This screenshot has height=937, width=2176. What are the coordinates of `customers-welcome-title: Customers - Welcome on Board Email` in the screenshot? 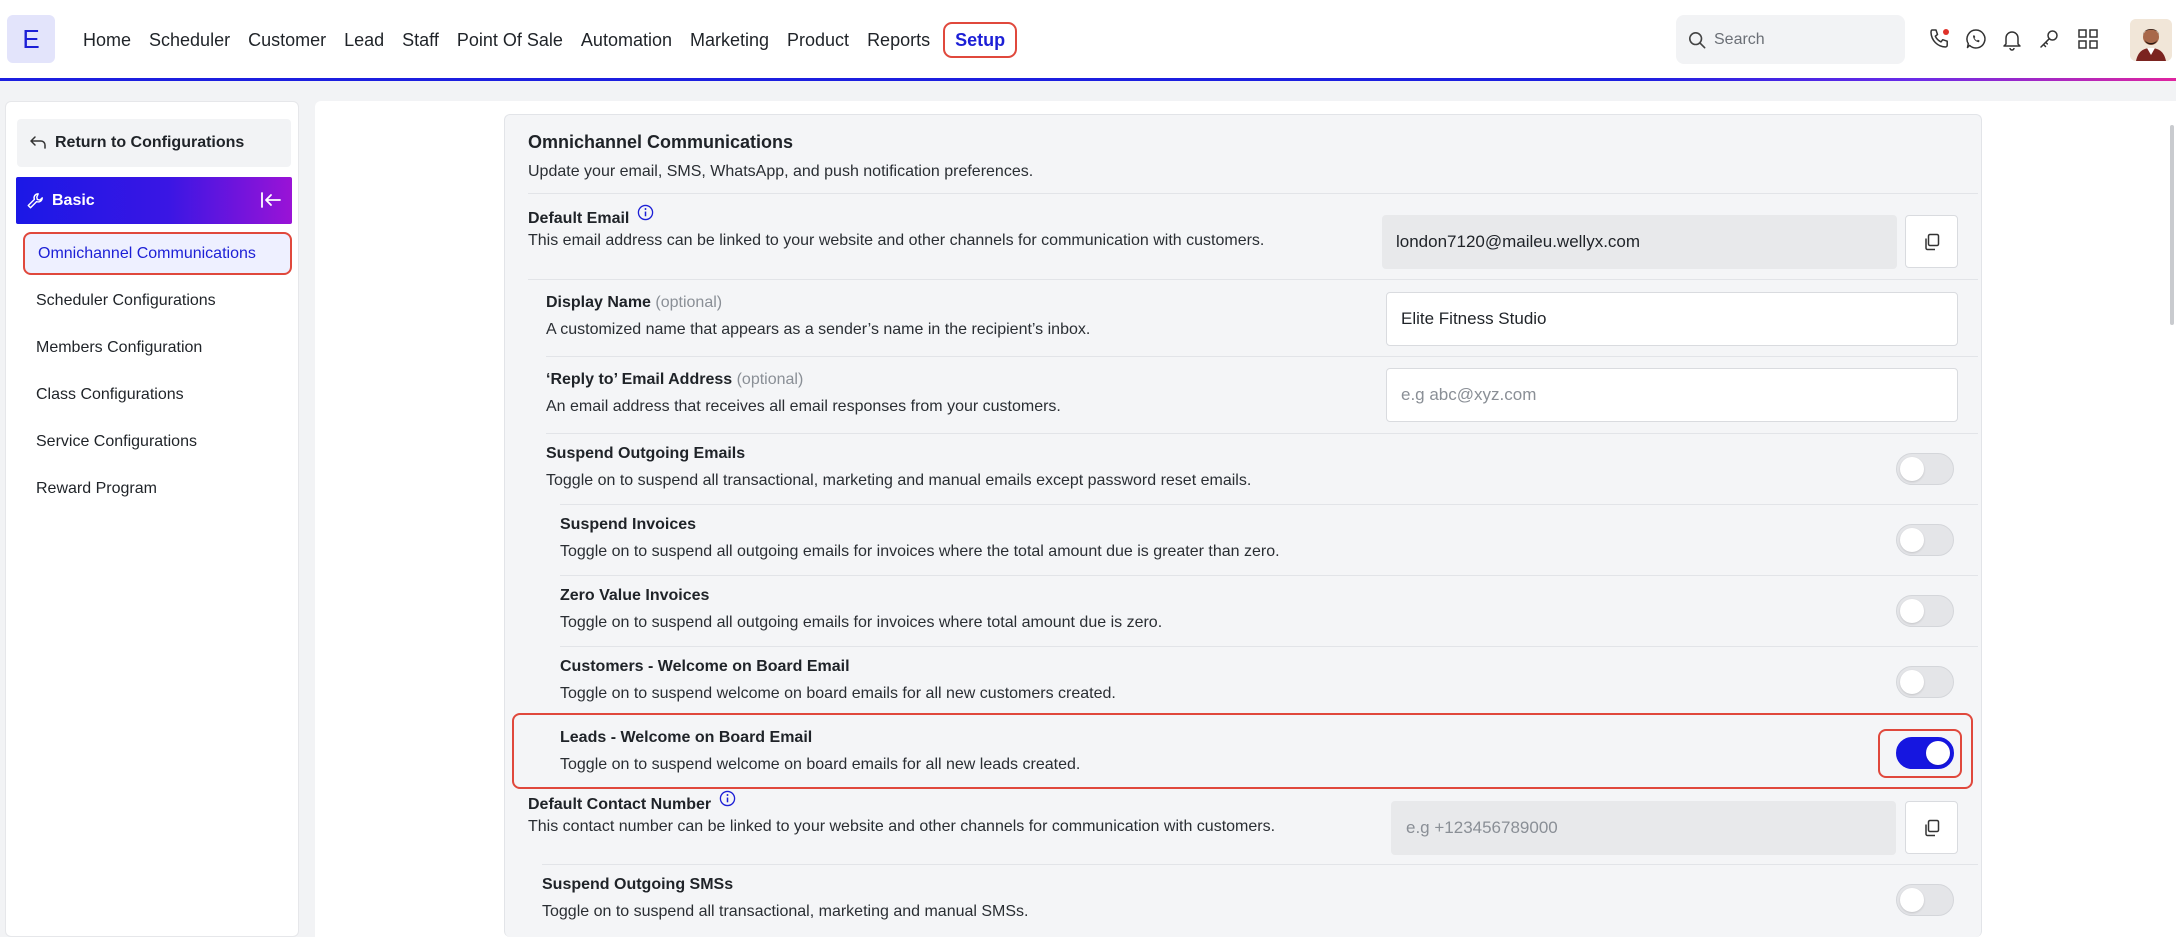 It's located at (705, 666).